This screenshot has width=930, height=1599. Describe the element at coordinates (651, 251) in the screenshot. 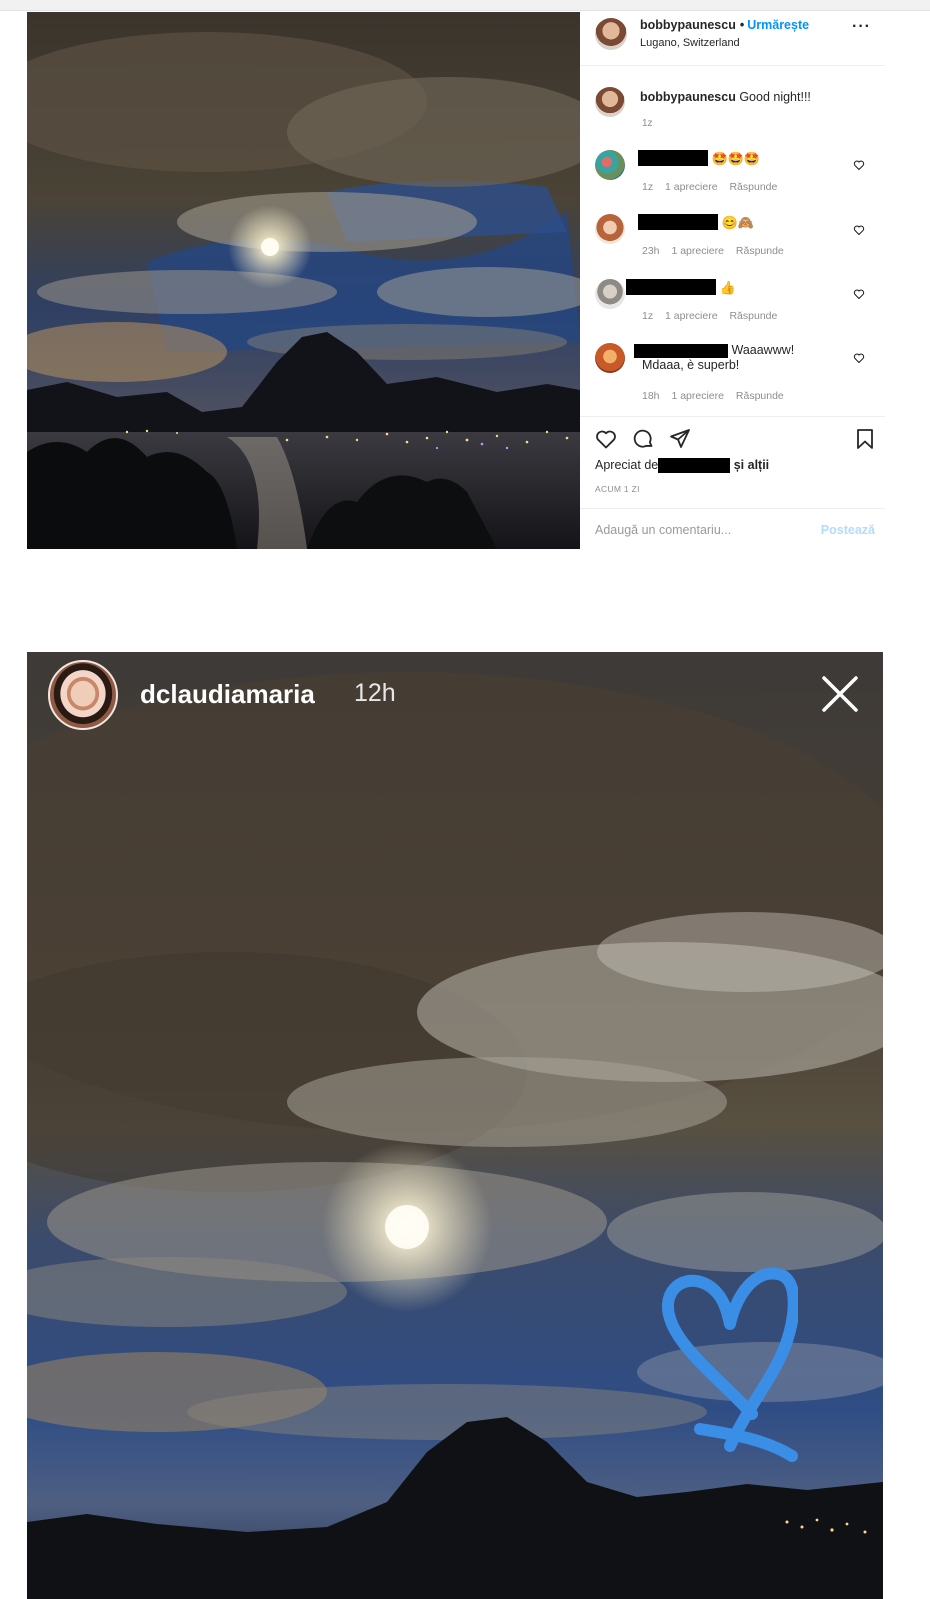

I see `comment-time: 23h` at that location.